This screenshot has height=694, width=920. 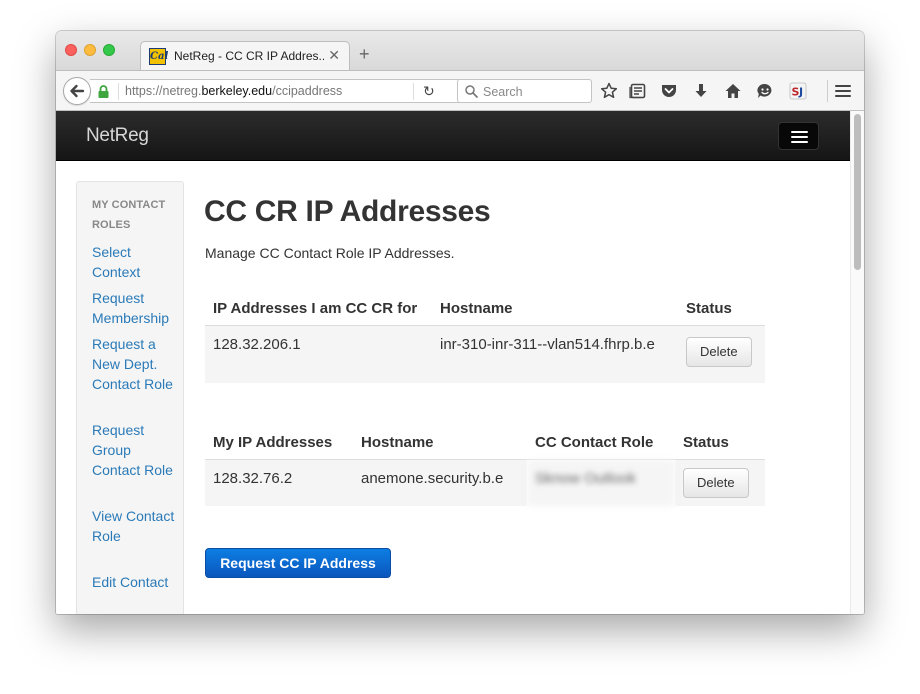 What do you see at coordinates (129, 215) in the screenshot?
I see `sidebar-header: MY CONTACT ROLES` at bounding box center [129, 215].